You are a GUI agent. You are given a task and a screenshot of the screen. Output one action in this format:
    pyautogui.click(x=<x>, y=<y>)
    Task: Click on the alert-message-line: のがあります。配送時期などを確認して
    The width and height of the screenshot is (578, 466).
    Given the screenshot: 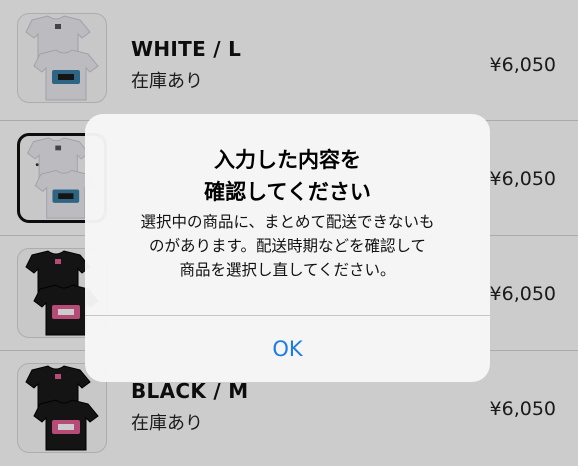 What is the action you would take?
    pyautogui.click(x=287, y=246)
    